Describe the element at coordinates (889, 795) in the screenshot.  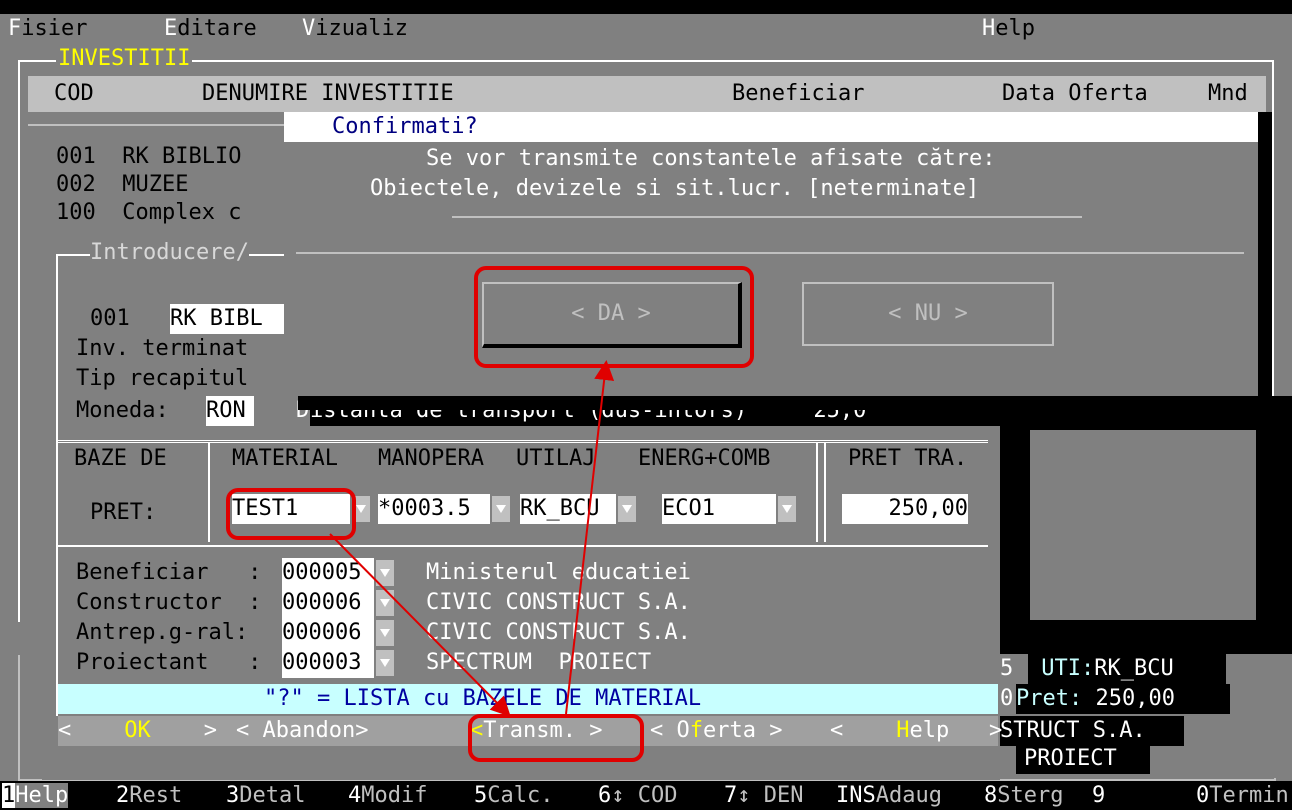
I see `fkey-adaug: INSAdaug` at that location.